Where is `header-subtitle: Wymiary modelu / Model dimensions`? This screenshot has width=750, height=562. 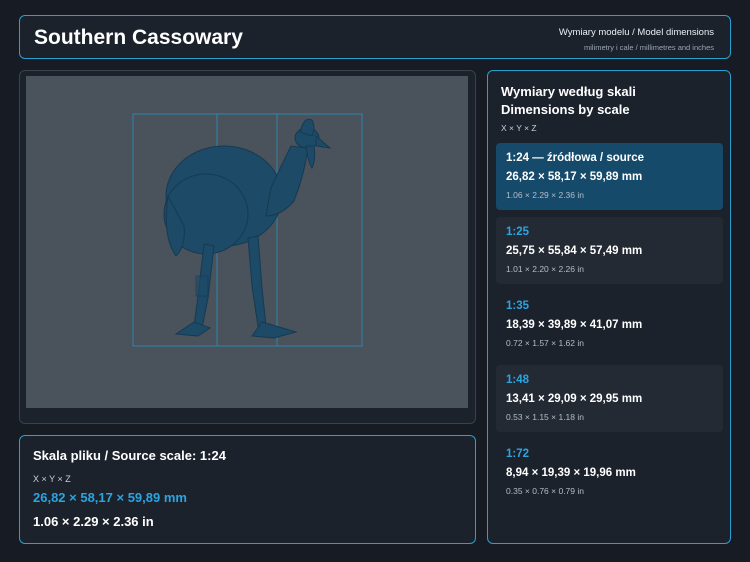
header-subtitle: Wymiary modelu / Model dimensions is located at coordinates (636, 32).